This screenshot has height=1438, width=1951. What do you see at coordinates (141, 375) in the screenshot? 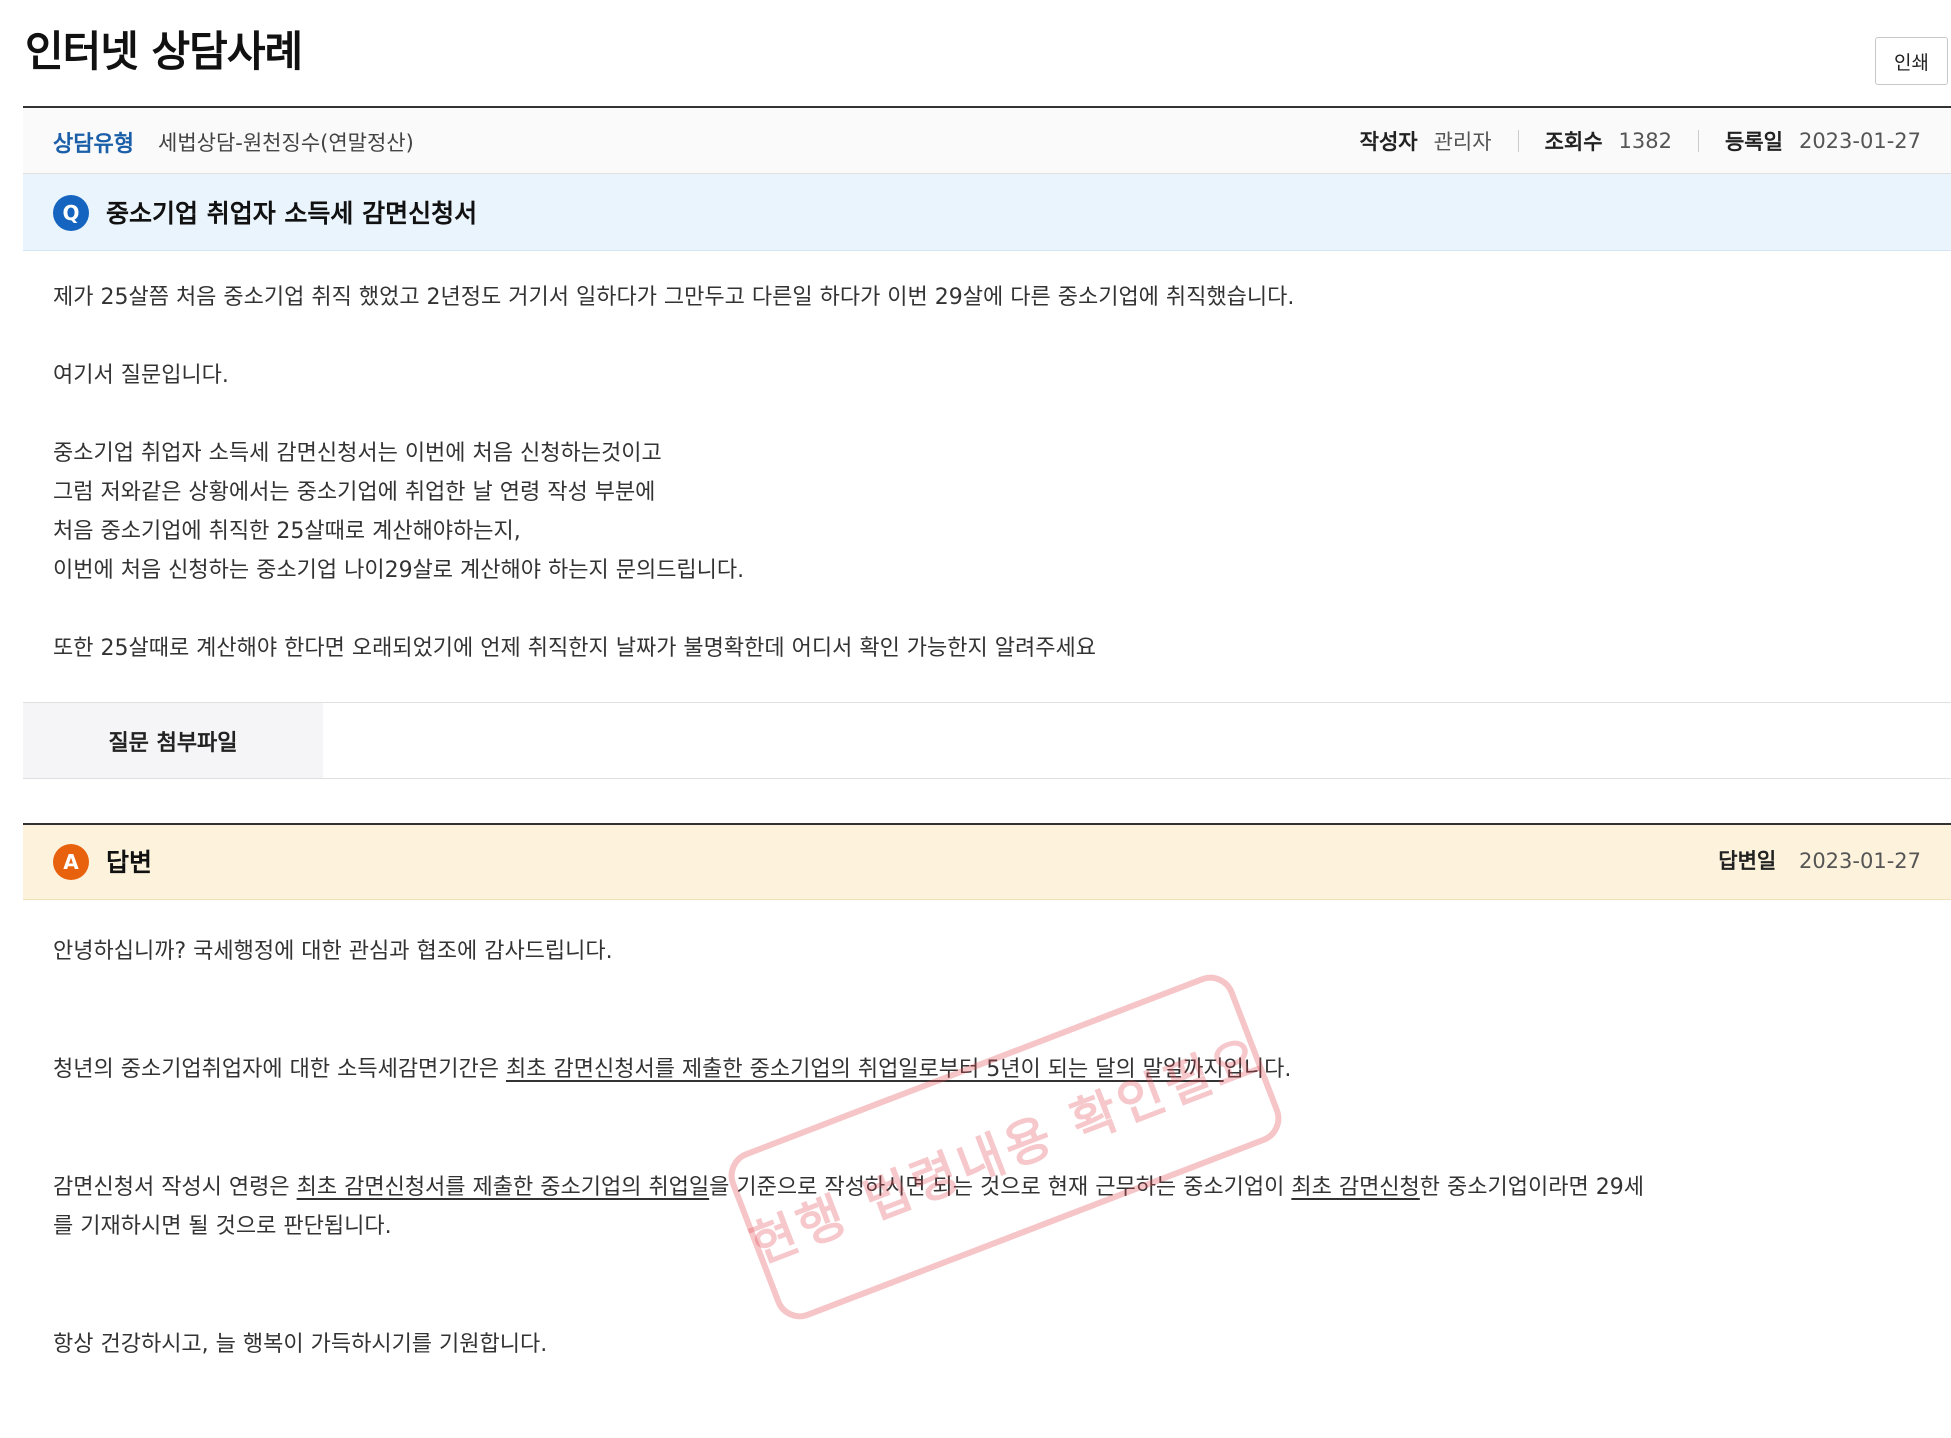
I see `question-paragraph: 여기서 질문입니다.` at bounding box center [141, 375].